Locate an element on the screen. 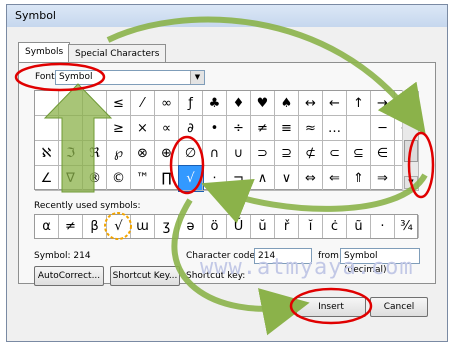 The height and width of the screenshot is (347, 455). arrow-scroll-to-symbol is located at coordinates (314, 198).